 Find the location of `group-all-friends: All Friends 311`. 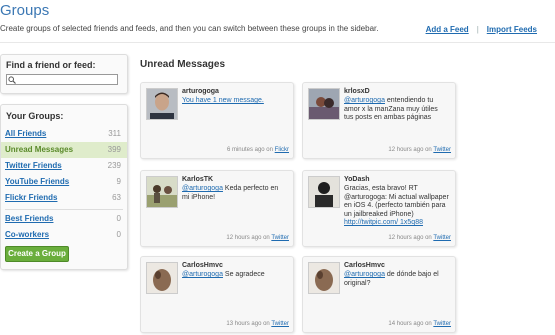

group-all-friends: All Friends 311 is located at coordinates (64, 134).